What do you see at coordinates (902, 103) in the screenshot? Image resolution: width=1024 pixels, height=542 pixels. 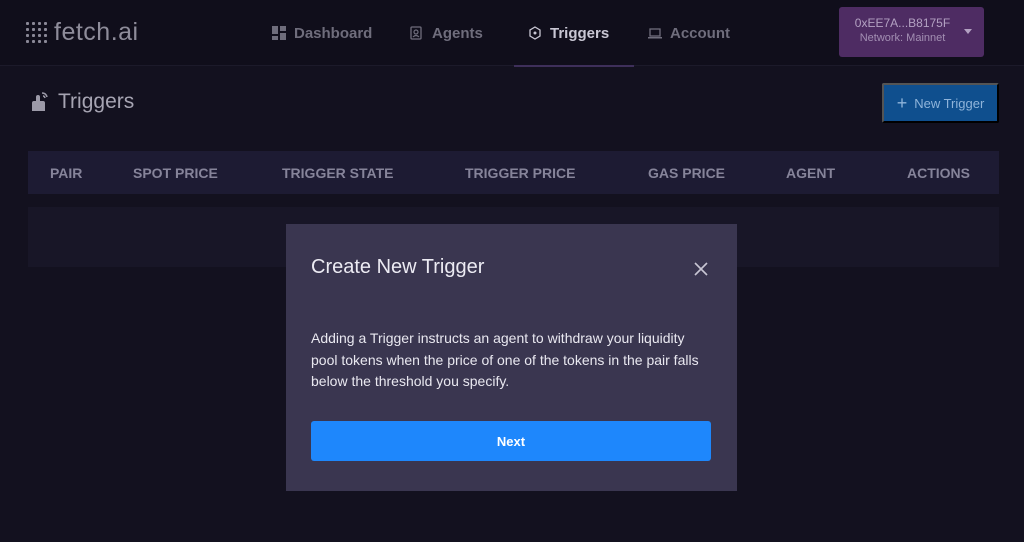 I see `plus-icon: +` at bounding box center [902, 103].